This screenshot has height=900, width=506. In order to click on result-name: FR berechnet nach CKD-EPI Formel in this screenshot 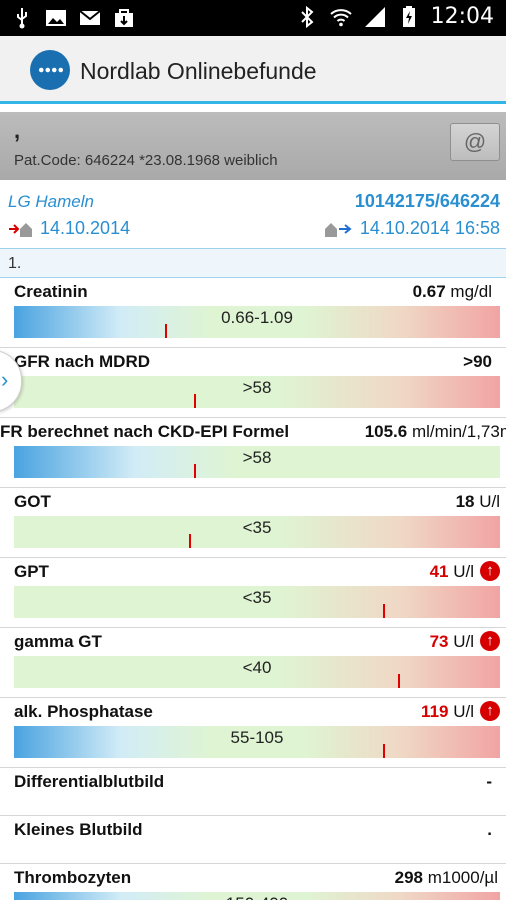, I will do `click(145, 431)`.